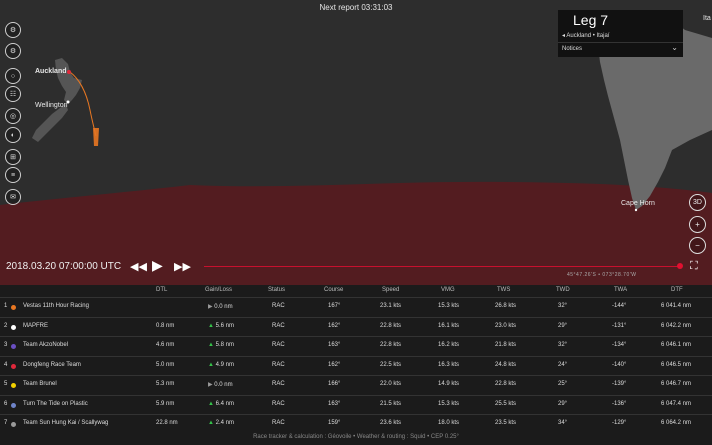  I want to click on header-speed: Speed, so click(390, 290).